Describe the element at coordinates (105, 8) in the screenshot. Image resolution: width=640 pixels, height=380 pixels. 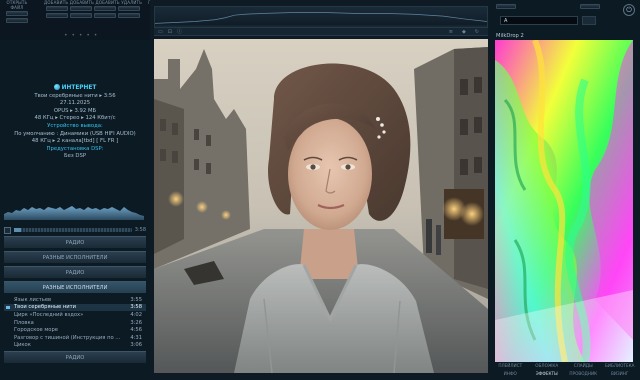
I see `add-url-button` at that location.